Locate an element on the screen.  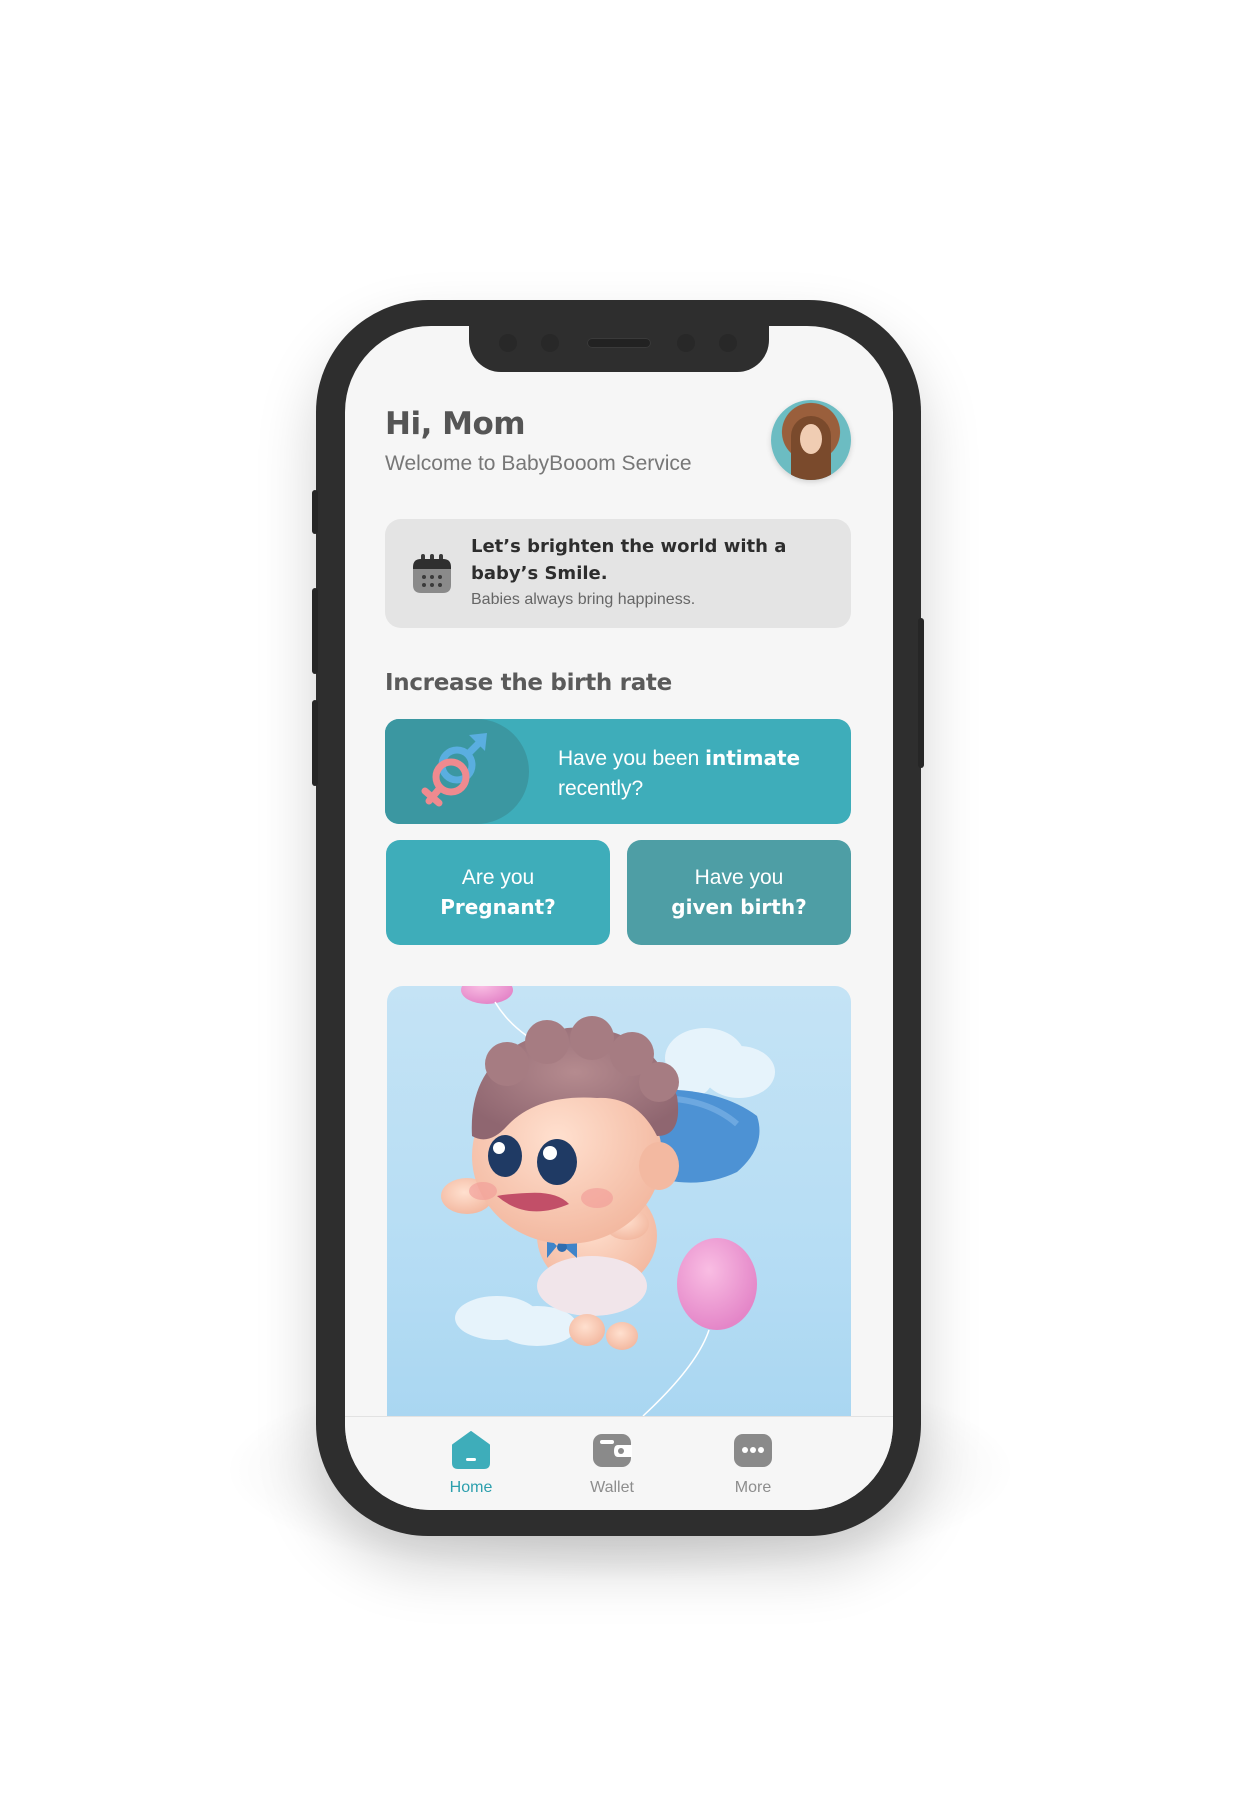
more-icon is located at coordinates (753, 1450).